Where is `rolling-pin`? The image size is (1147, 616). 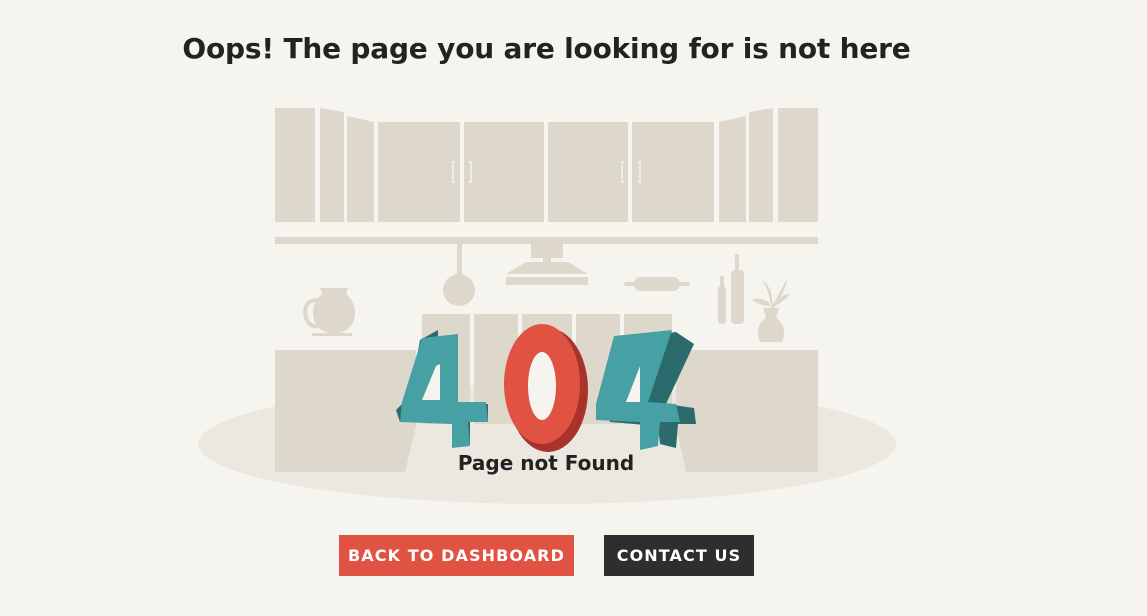 rolling-pin is located at coordinates (657, 284).